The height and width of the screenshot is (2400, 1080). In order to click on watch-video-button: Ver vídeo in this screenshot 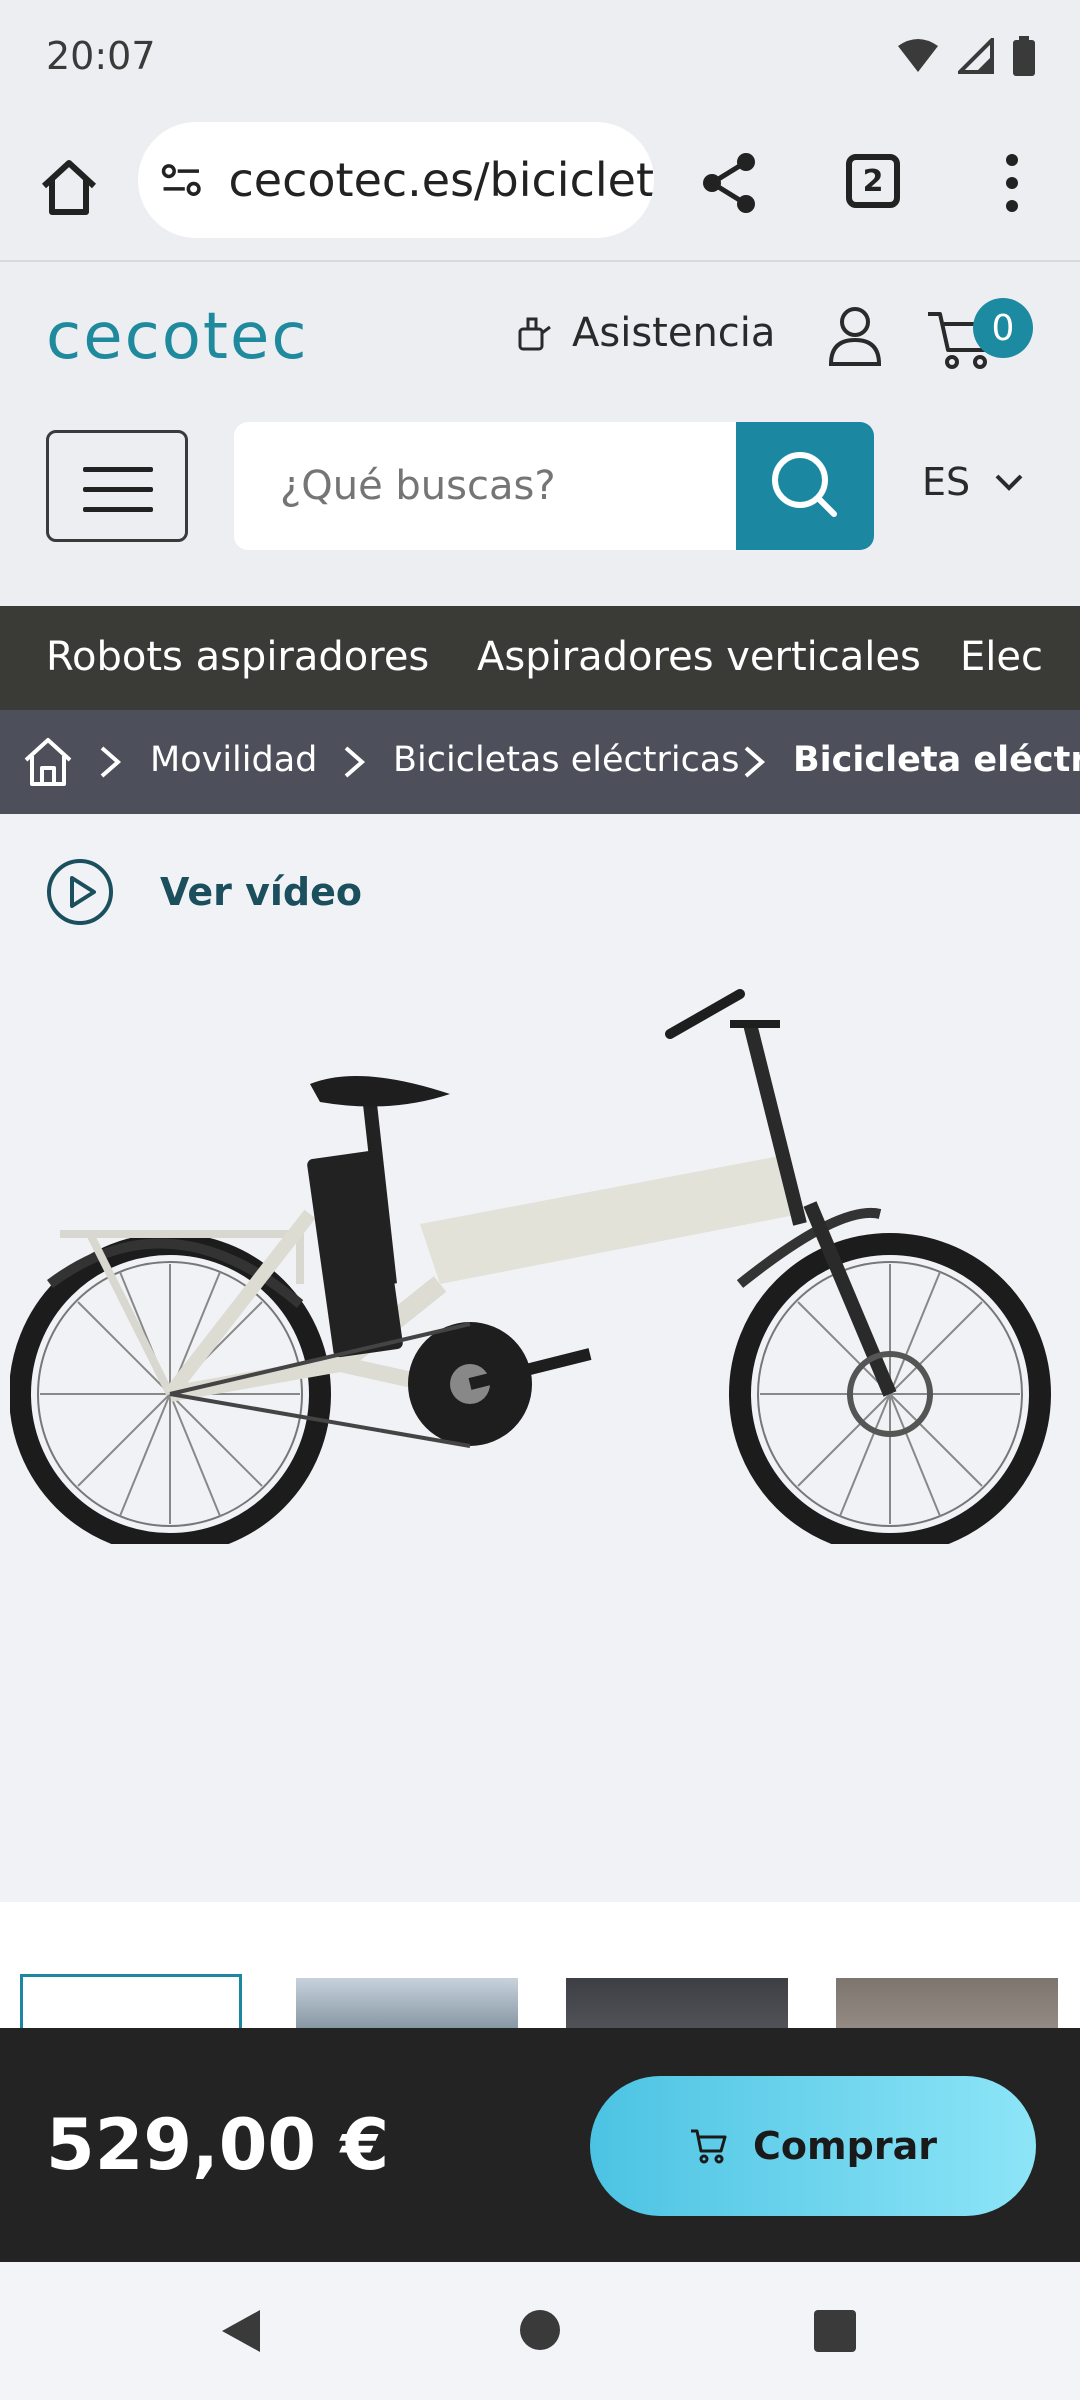, I will do `click(204, 892)`.